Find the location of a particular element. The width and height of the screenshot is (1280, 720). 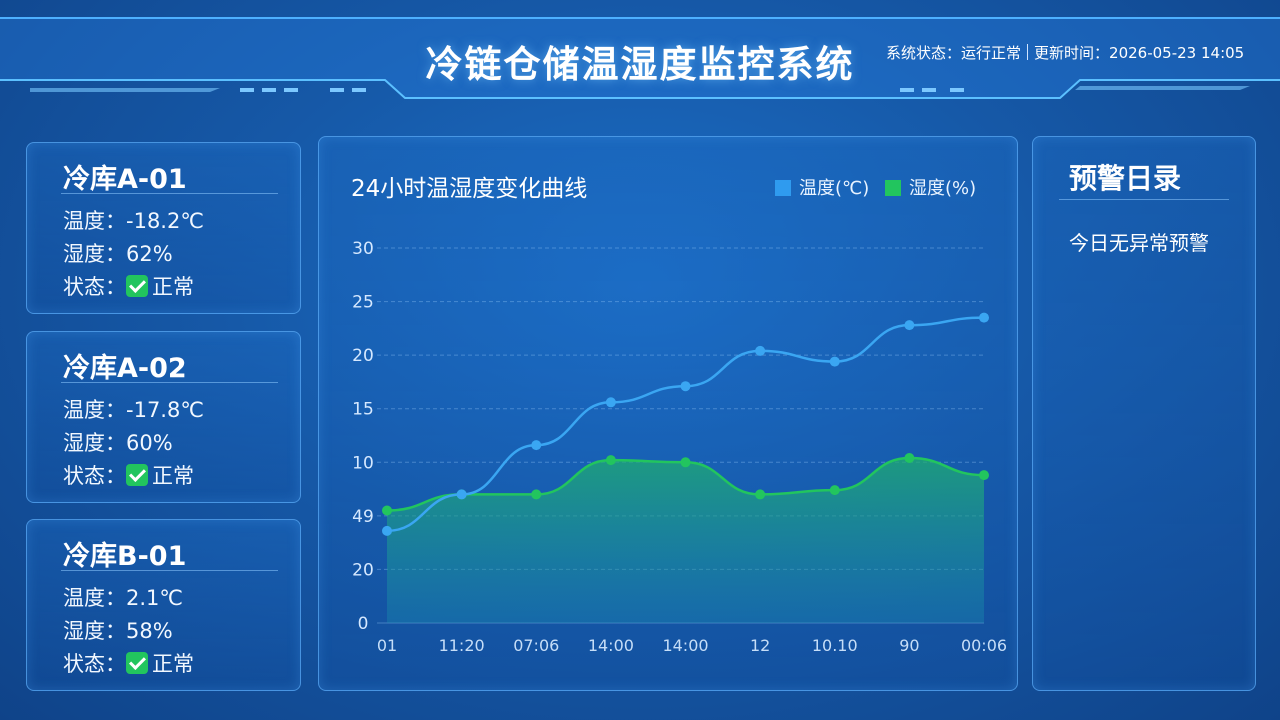

alert-title: 预警日录 is located at coordinates (1125, 178).